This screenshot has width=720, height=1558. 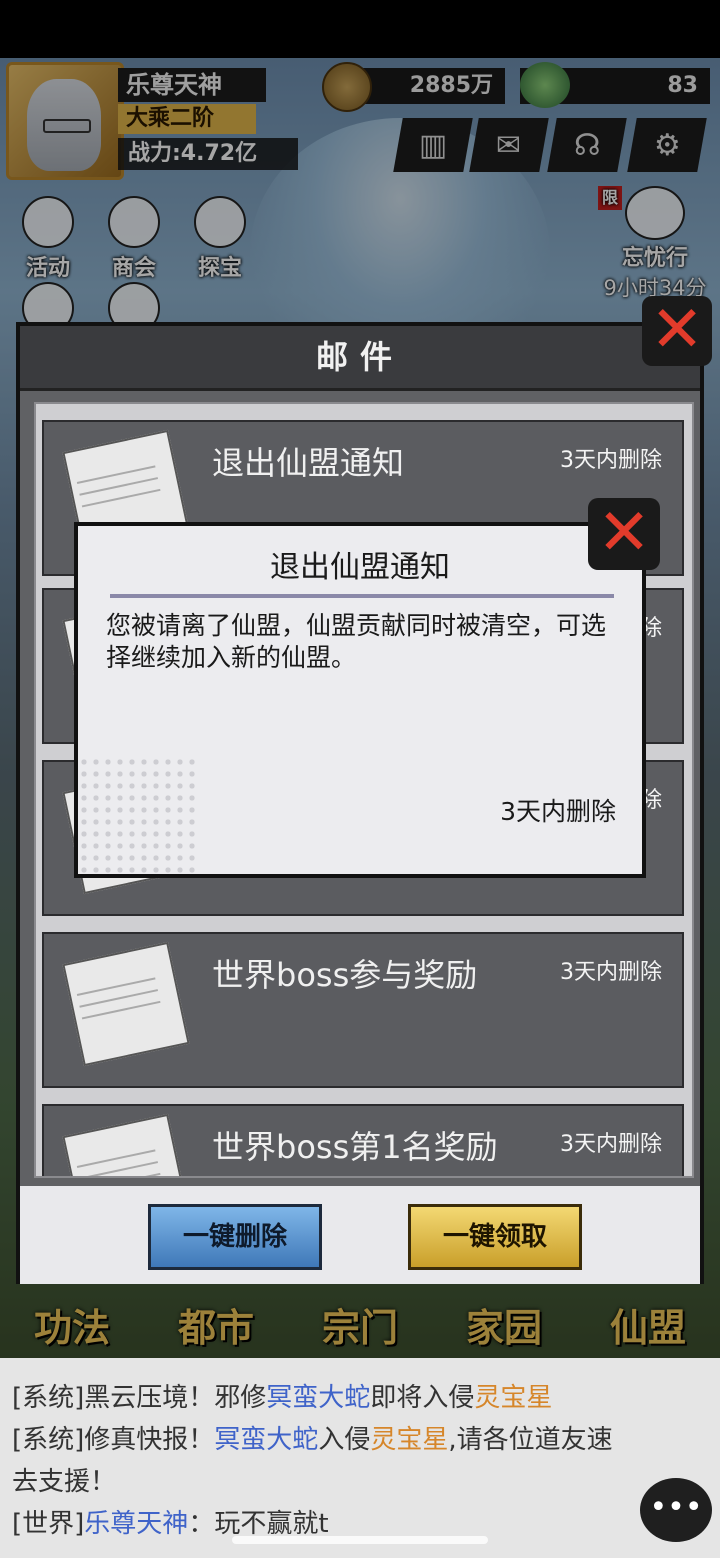 What do you see at coordinates (48, 1524) in the screenshot?
I see `chat-channel: [世界]` at bounding box center [48, 1524].